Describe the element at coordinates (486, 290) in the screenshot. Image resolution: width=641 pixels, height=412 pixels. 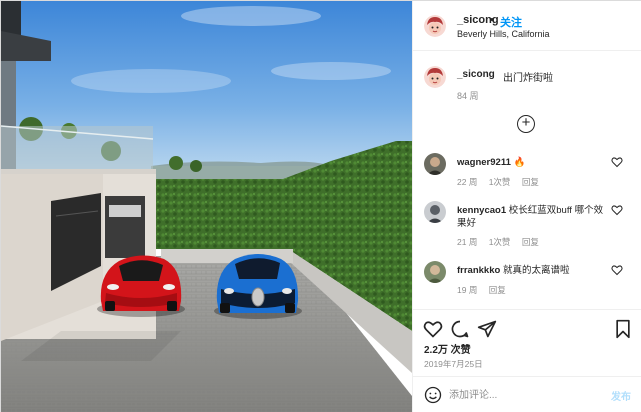
I see `comment-meta: 19 周 回复` at that location.